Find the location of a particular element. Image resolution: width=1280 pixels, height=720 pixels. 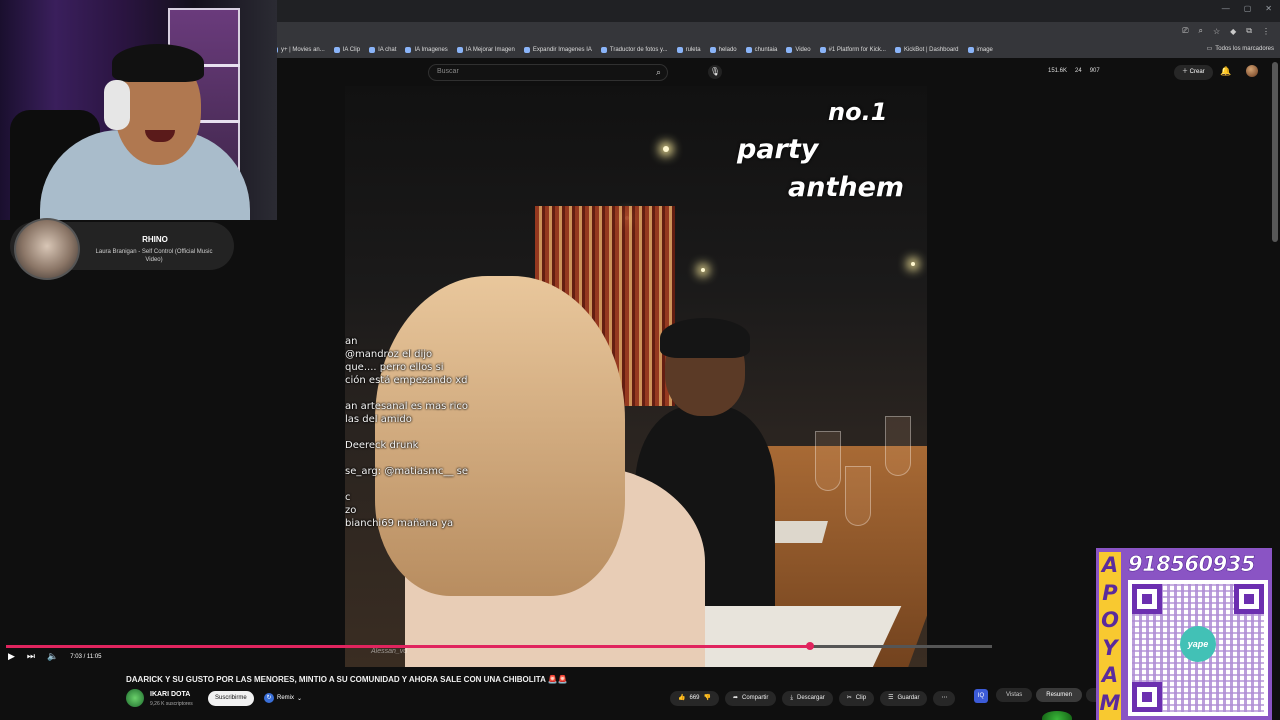

bell-icon: 🔔 is located at coordinates (1225, 71).